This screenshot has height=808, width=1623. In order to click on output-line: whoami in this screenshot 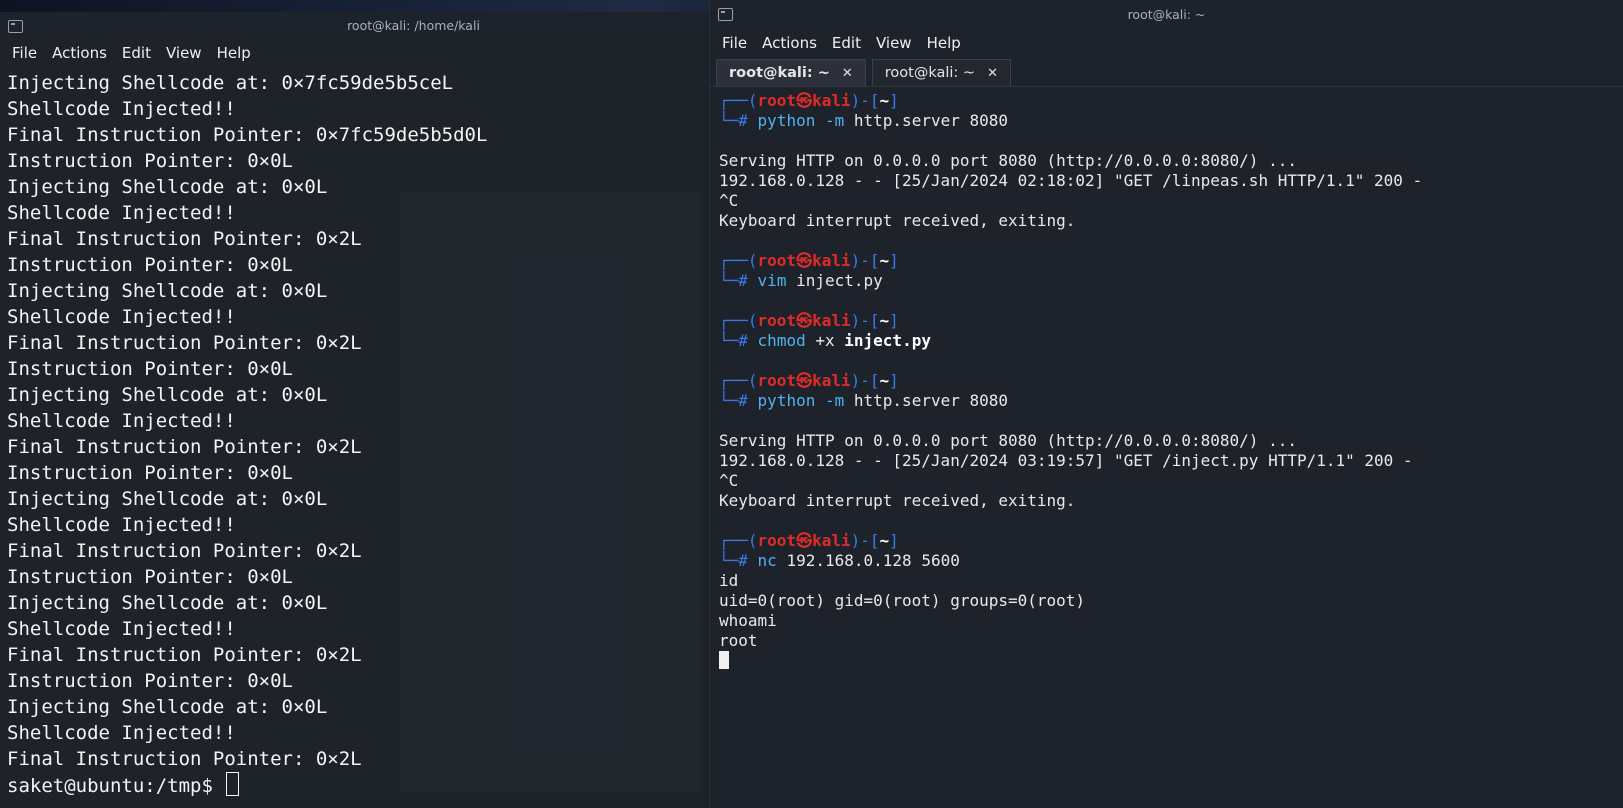, I will do `click(748, 620)`.